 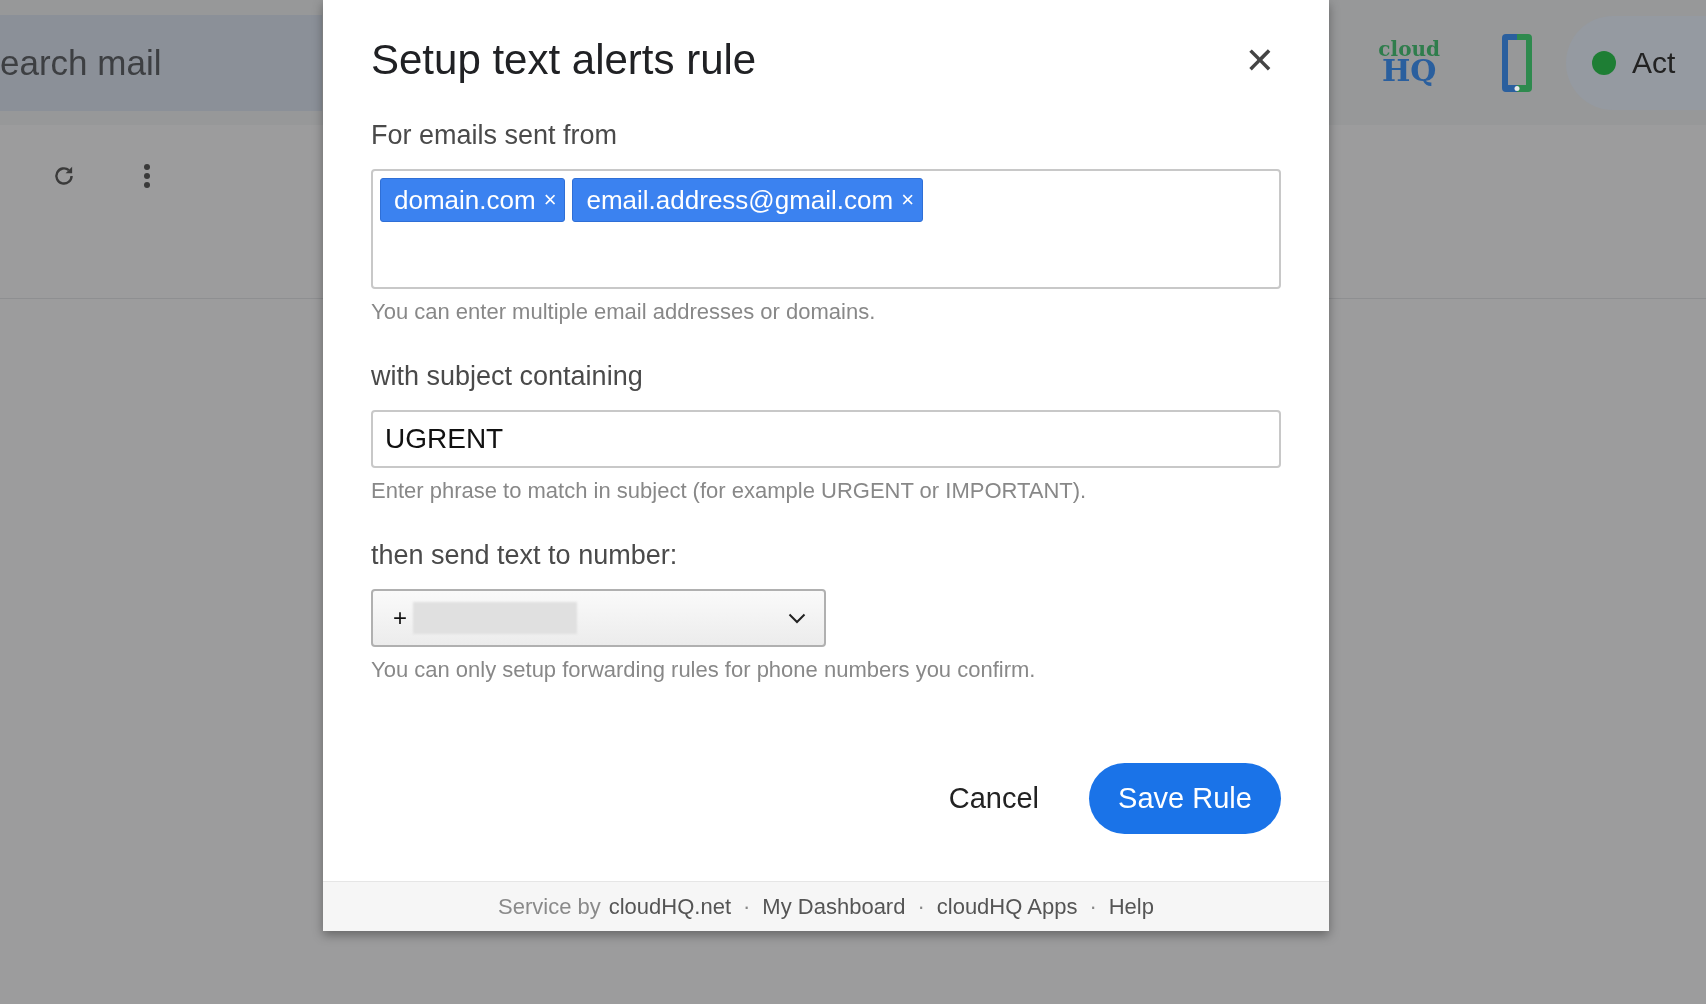 I want to click on subject-field: UGRENT, so click(x=826, y=439).